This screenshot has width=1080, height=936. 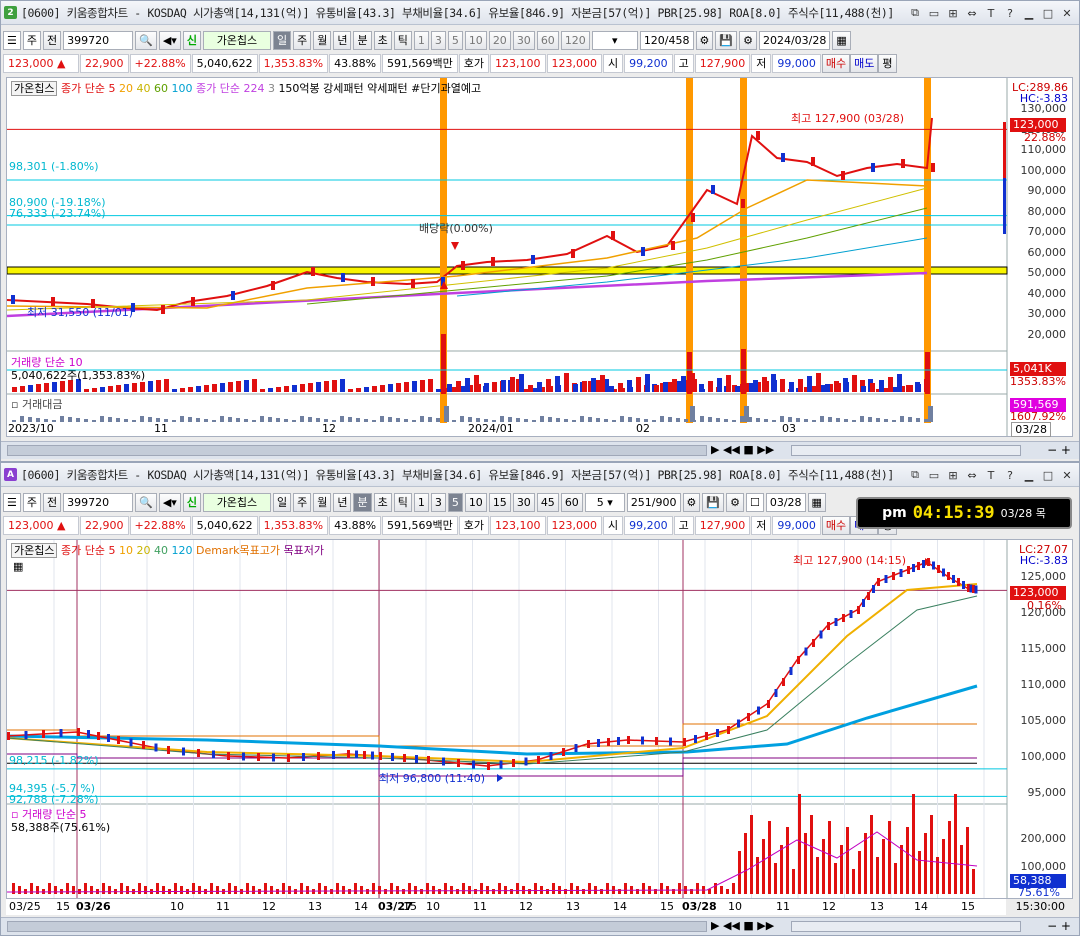 What do you see at coordinates (864, 63) in the screenshot?
I see `sell-button: 매도` at bounding box center [864, 63].